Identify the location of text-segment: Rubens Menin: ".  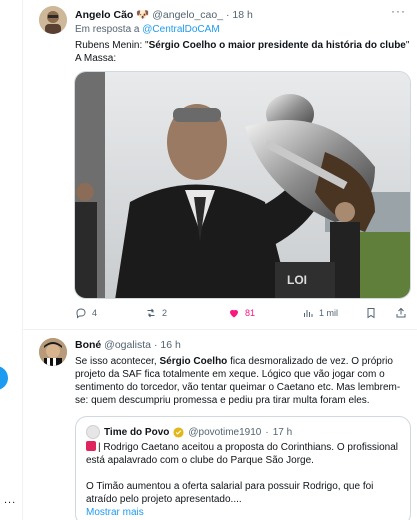
(112, 45).